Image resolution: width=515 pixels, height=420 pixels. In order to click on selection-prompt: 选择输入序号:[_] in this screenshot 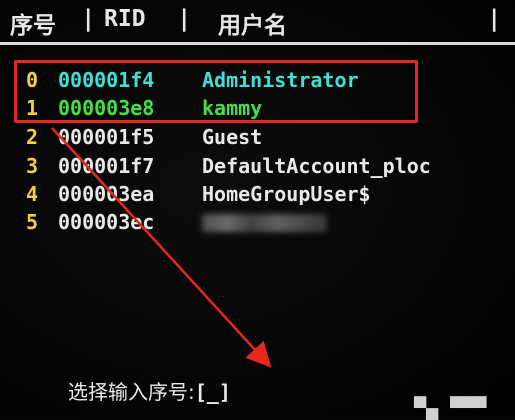, I will do `click(149, 390)`.